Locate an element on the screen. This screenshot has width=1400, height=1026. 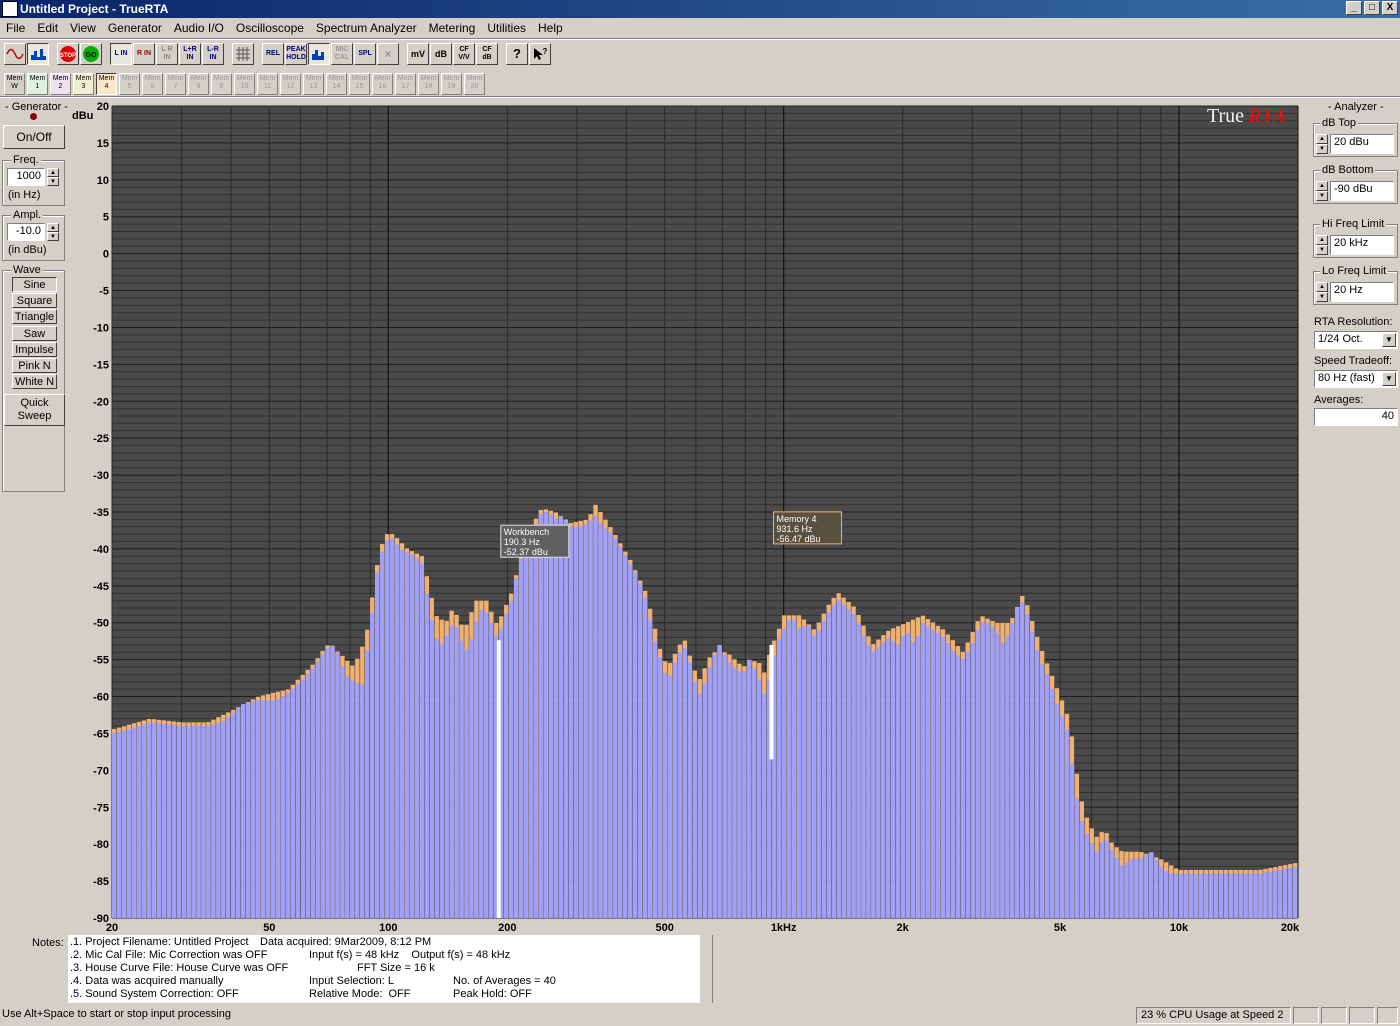
context-help-button: ? is located at coordinates (540, 54).